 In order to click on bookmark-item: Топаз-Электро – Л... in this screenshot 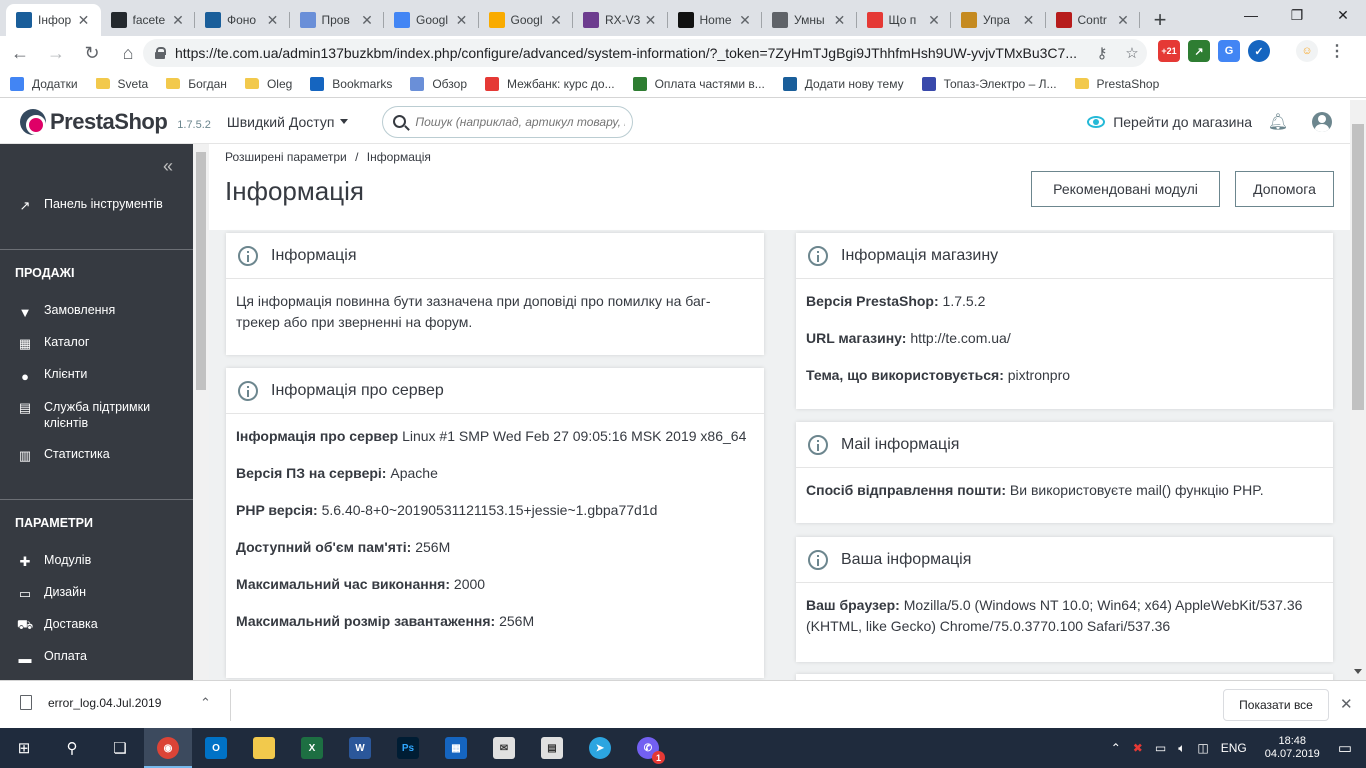, I will do `click(989, 83)`.